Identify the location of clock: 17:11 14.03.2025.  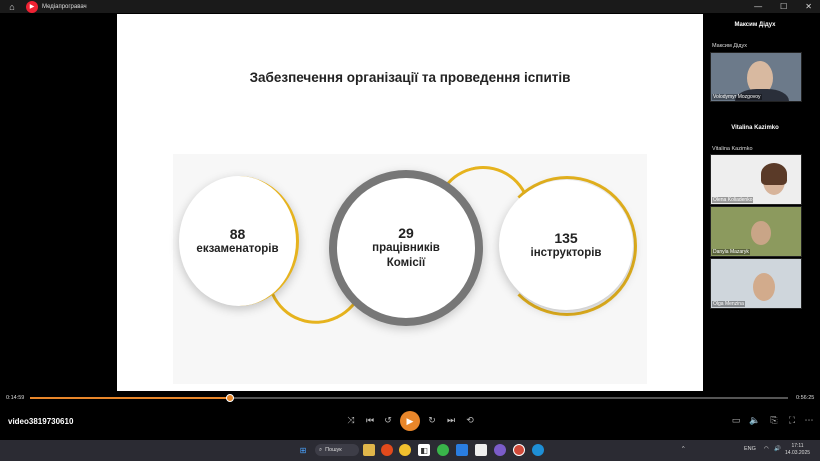
(797, 450).